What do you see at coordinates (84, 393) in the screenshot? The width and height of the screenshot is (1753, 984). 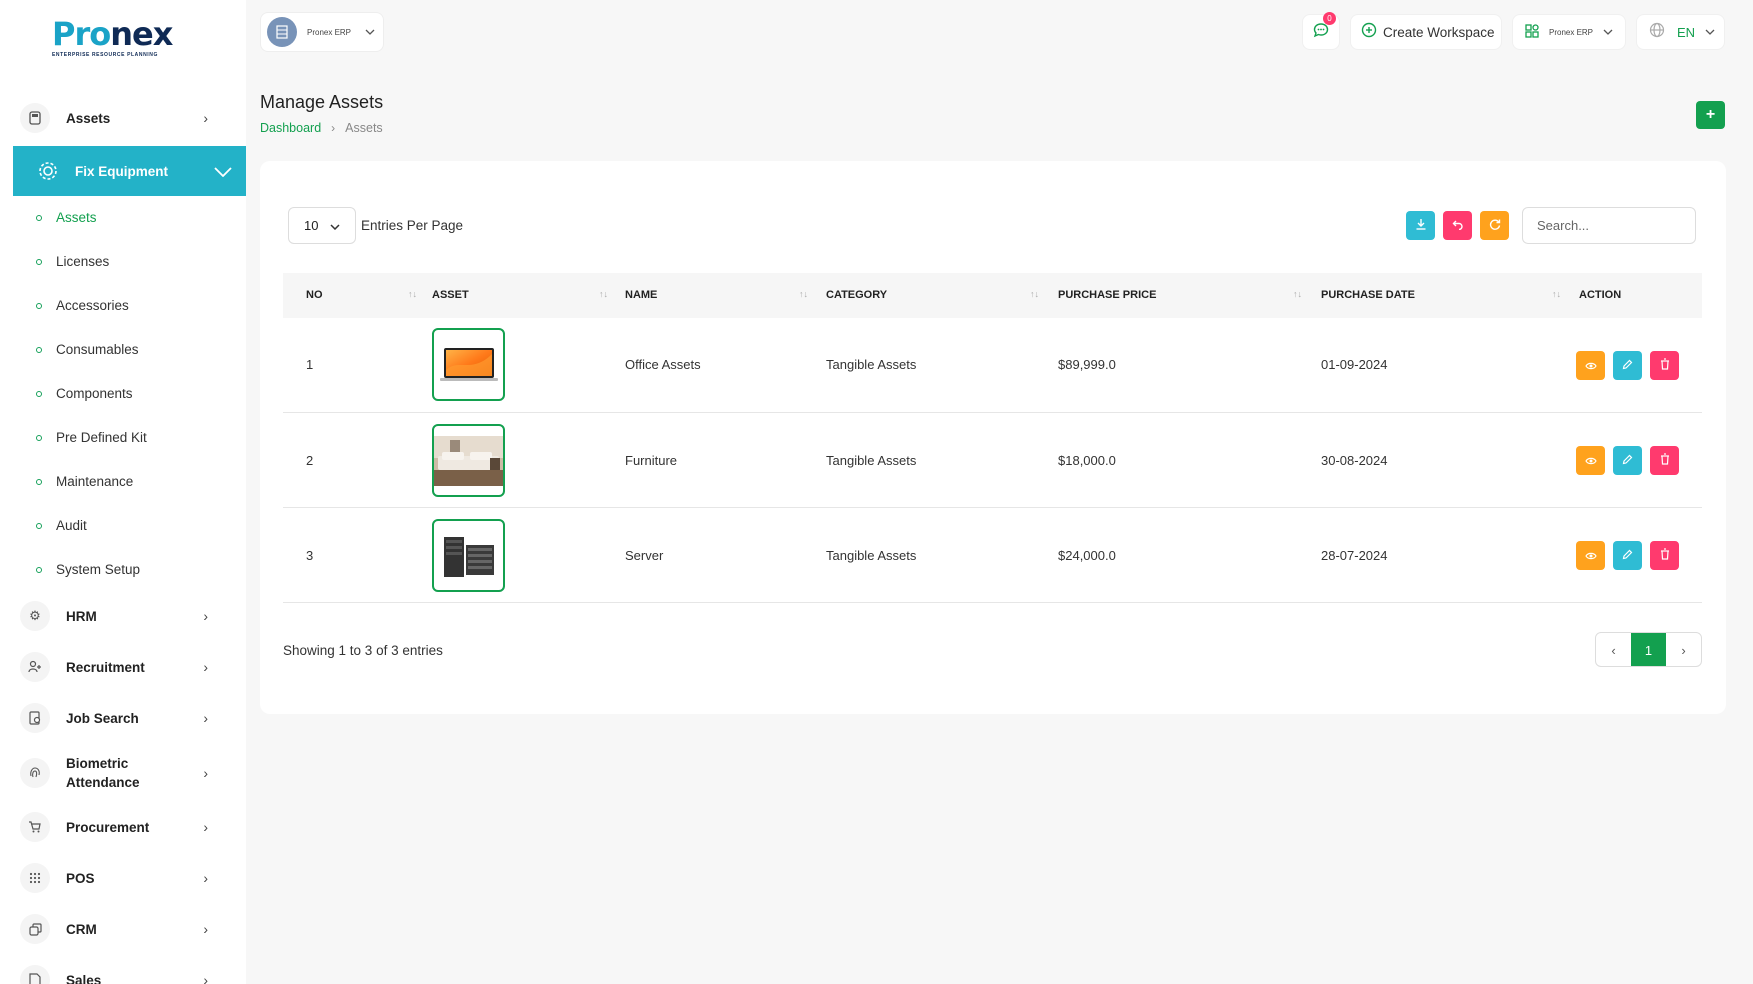 I see `sidebar-subitem-components: Components` at bounding box center [84, 393].